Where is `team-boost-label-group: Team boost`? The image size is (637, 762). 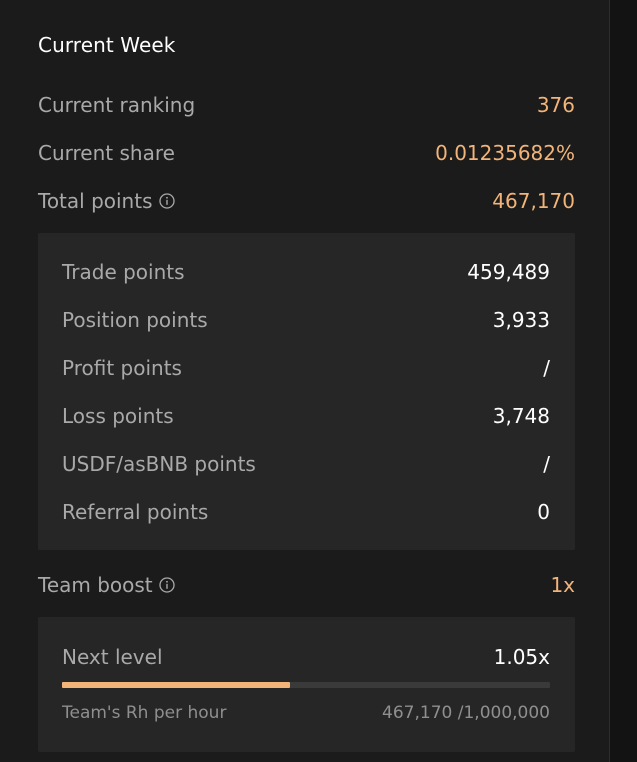
team-boost-label-group: Team boost is located at coordinates (106, 585).